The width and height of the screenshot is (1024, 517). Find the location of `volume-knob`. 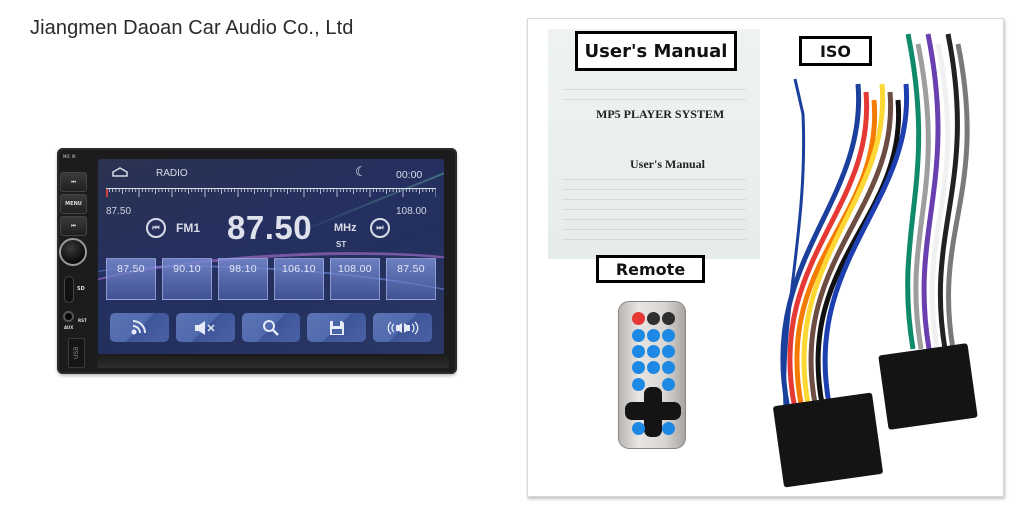

volume-knob is located at coordinates (73, 252).